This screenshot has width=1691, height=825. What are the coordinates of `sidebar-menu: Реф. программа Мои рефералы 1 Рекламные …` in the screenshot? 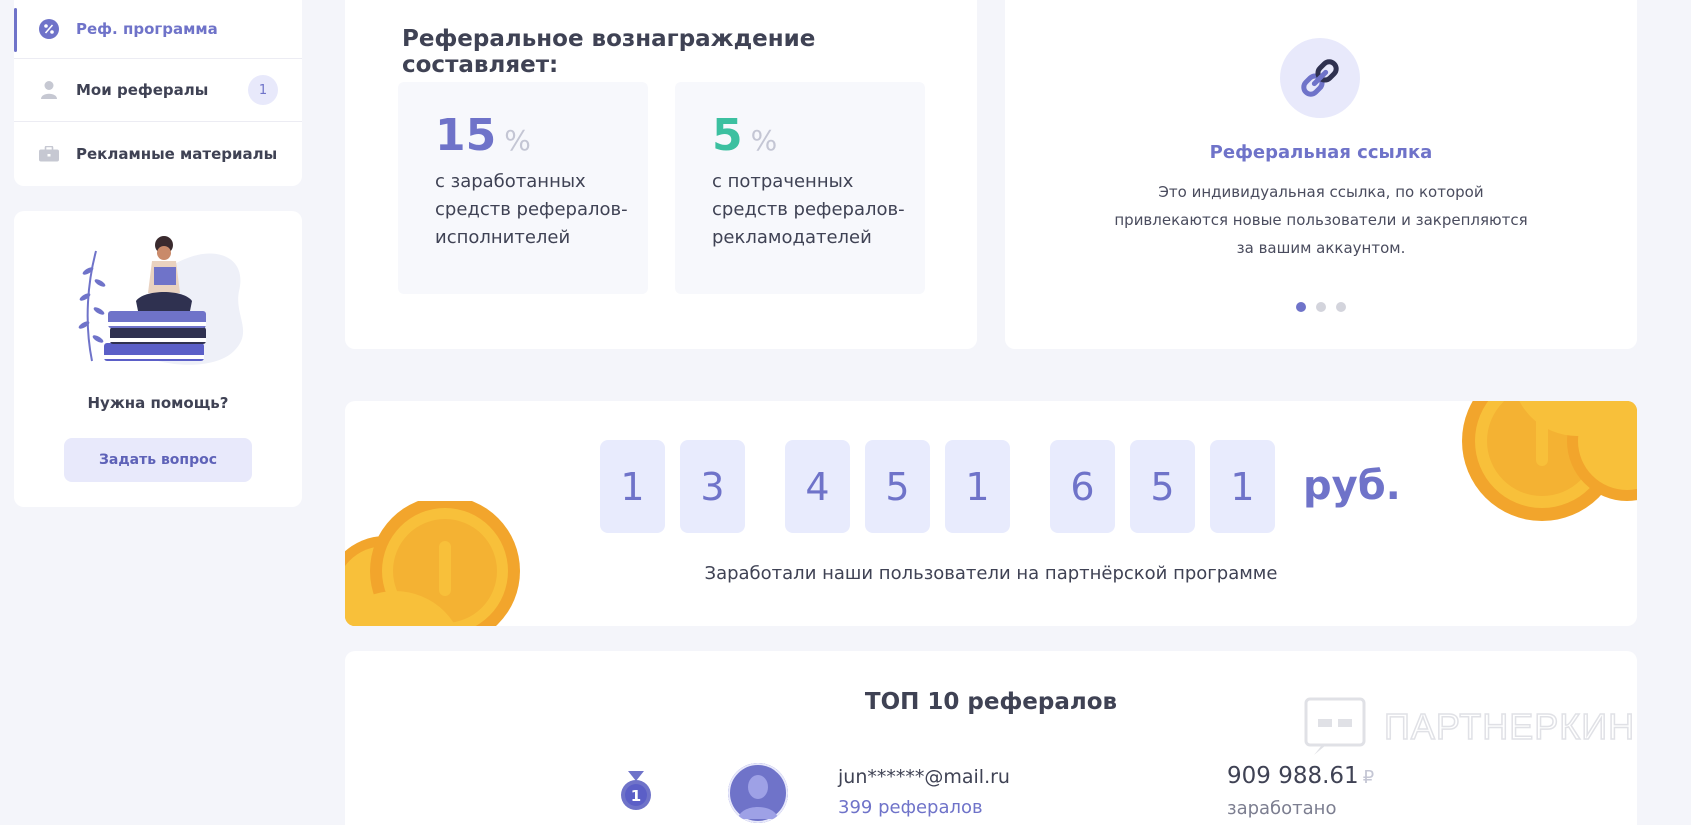 It's located at (158, 93).